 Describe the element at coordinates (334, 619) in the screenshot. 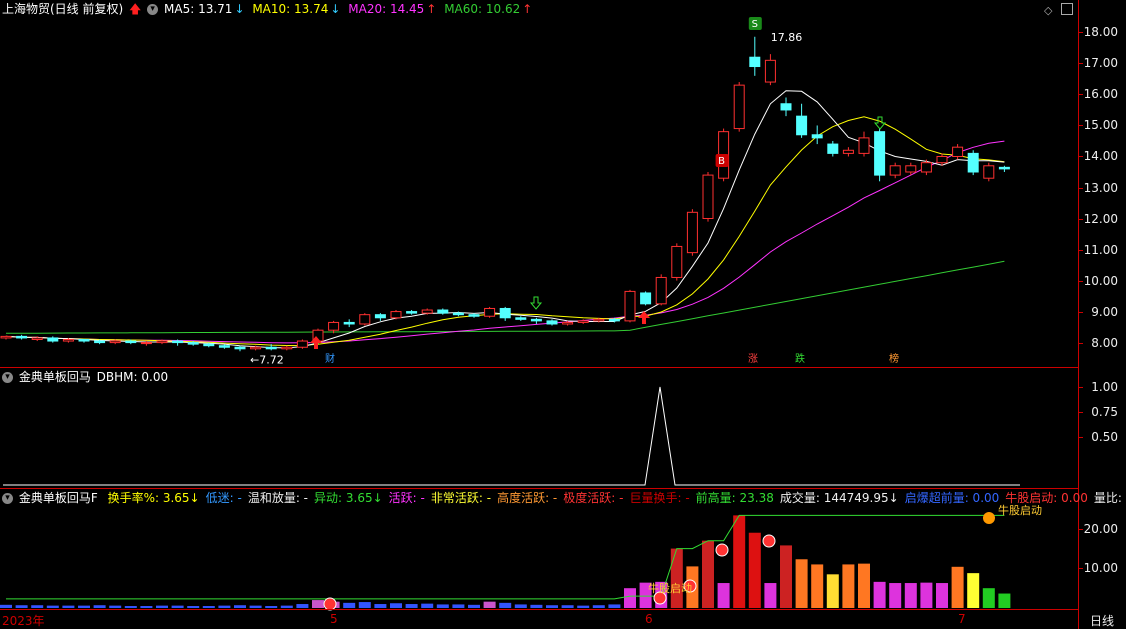

I see `xaxis-label-may: 5` at that location.